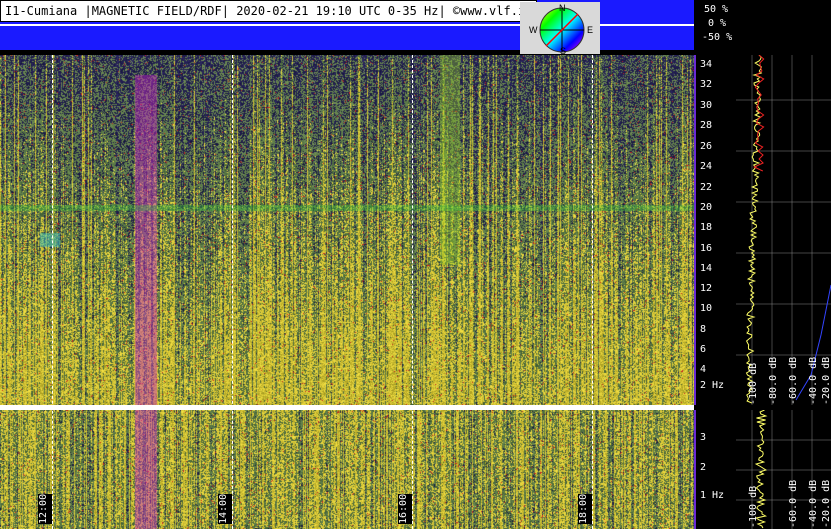 The width and height of the screenshot is (831, 529). What do you see at coordinates (706, 187) in the screenshot?
I see `freq-label: 22` at bounding box center [706, 187].